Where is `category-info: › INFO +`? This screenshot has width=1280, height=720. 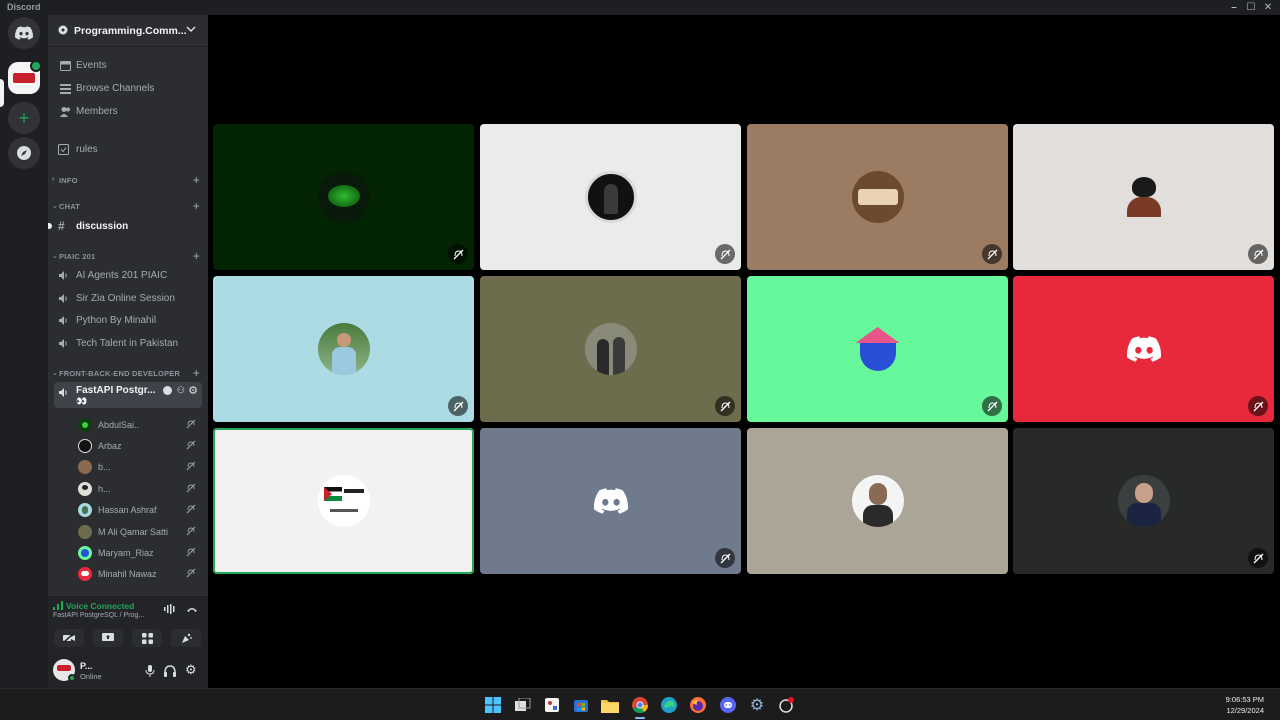 category-info: › INFO + is located at coordinates (126, 180).